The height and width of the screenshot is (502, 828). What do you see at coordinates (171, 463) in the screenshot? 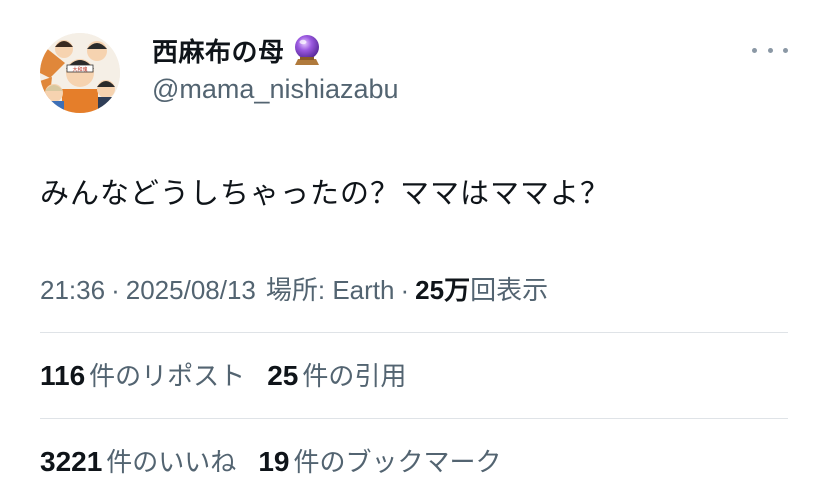
I see `likes-label: 件のいいね` at bounding box center [171, 463].